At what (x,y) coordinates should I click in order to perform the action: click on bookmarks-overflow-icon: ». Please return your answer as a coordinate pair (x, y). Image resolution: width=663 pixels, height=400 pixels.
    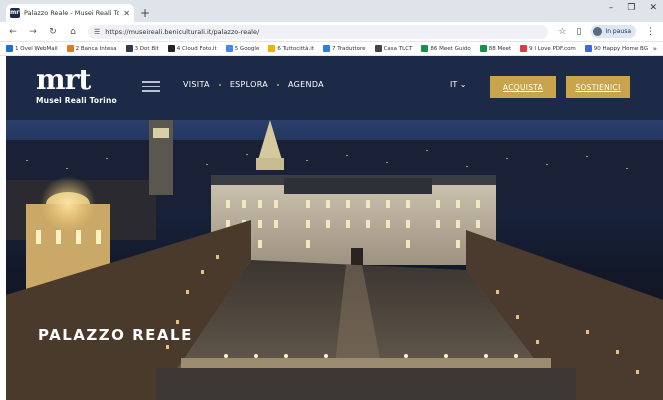
    Looking at the image, I should click on (655, 49).